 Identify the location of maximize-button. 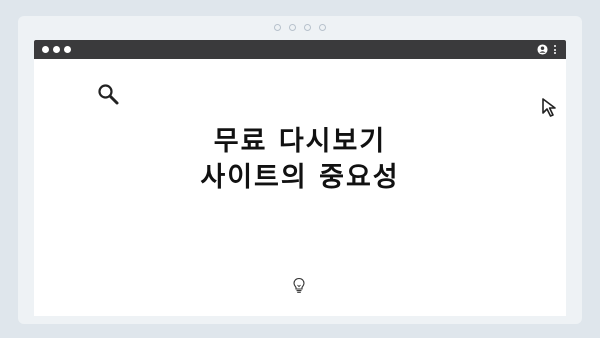
(67, 49).